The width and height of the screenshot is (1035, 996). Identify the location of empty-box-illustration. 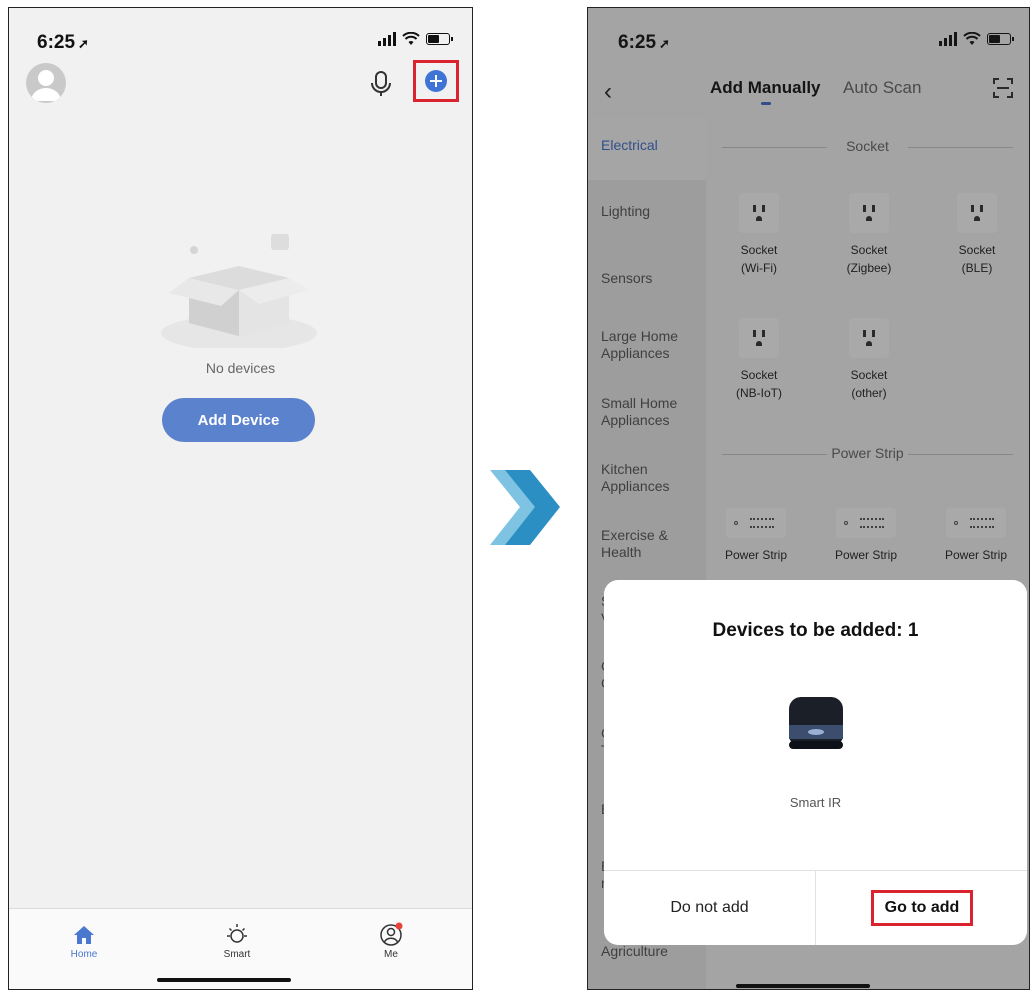
(239, 291).